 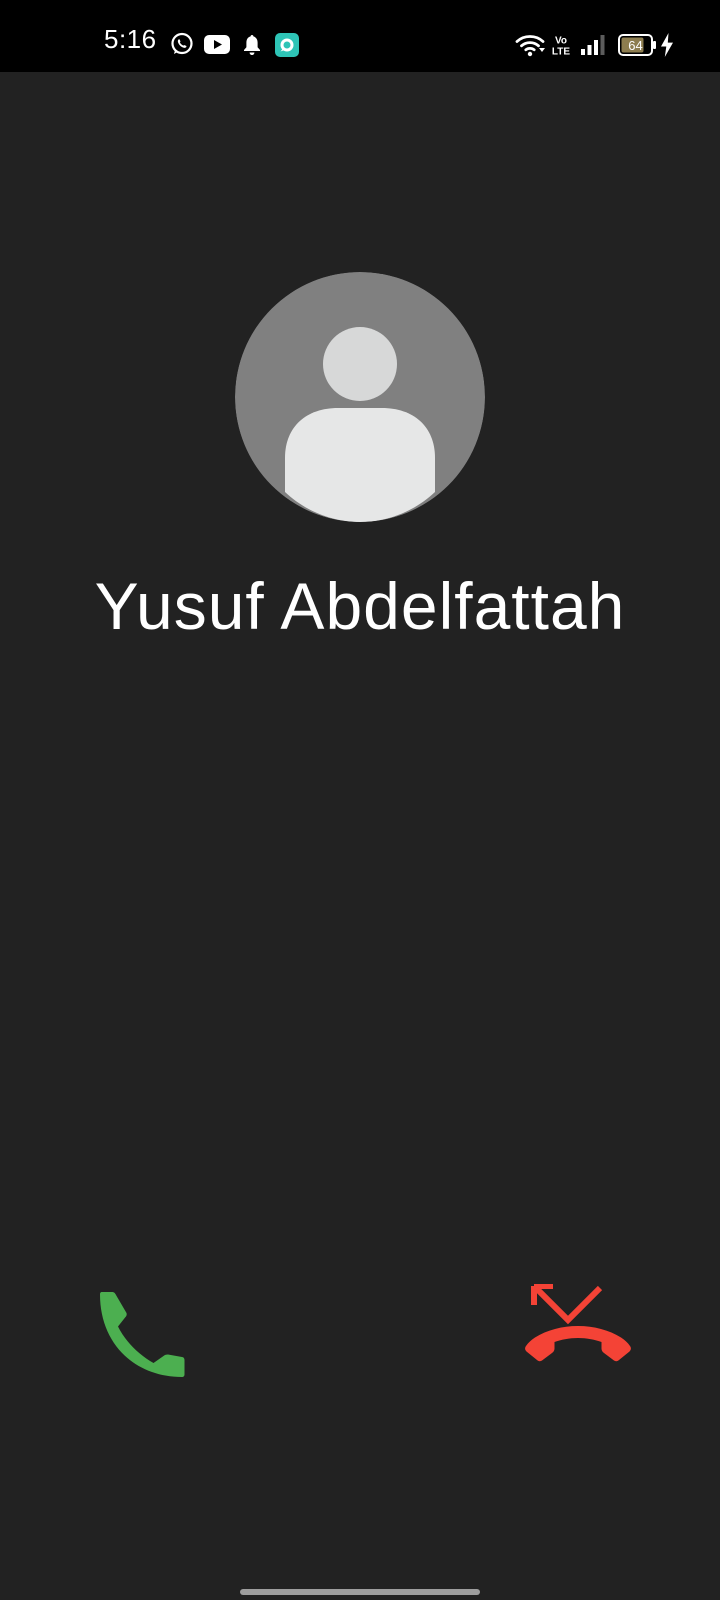 I want to click on youtube-icon, so click(x=217, y=44).